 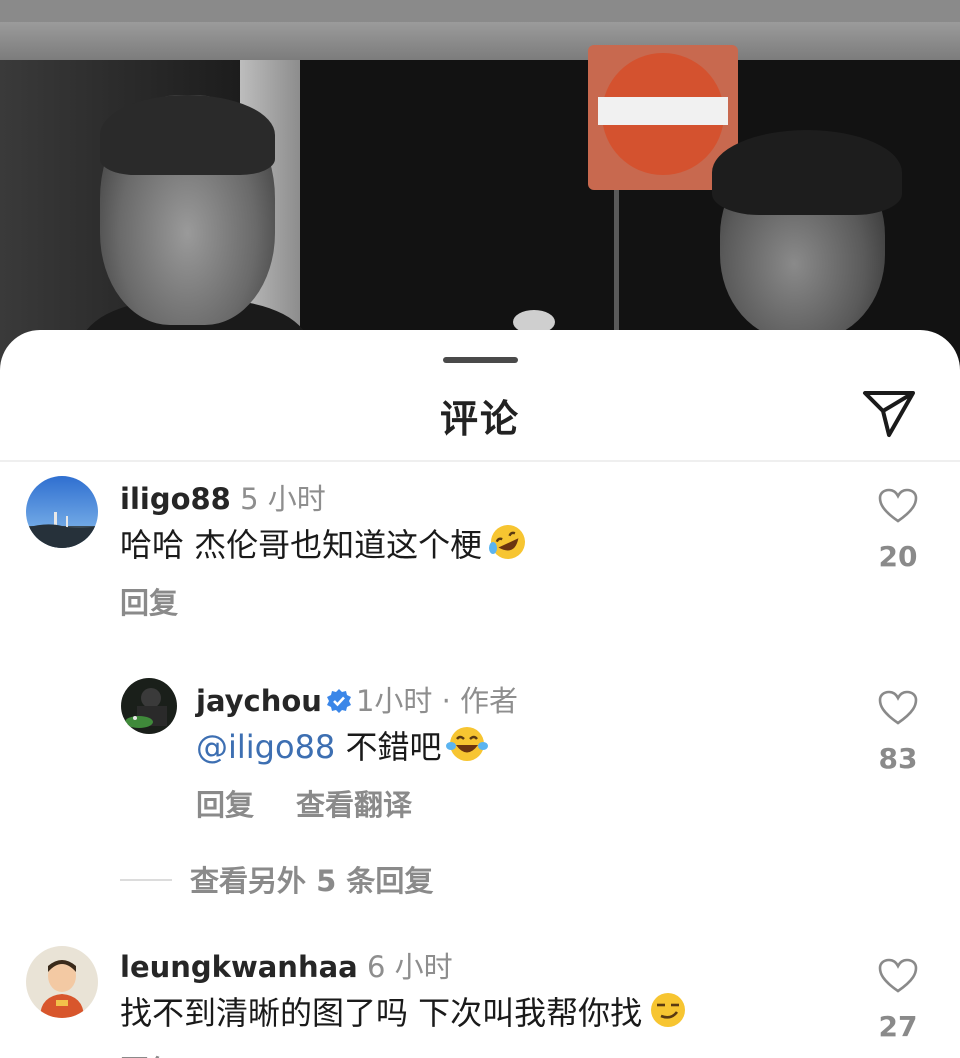 I want to click on person-left-hair, so click(x=187, y=135).